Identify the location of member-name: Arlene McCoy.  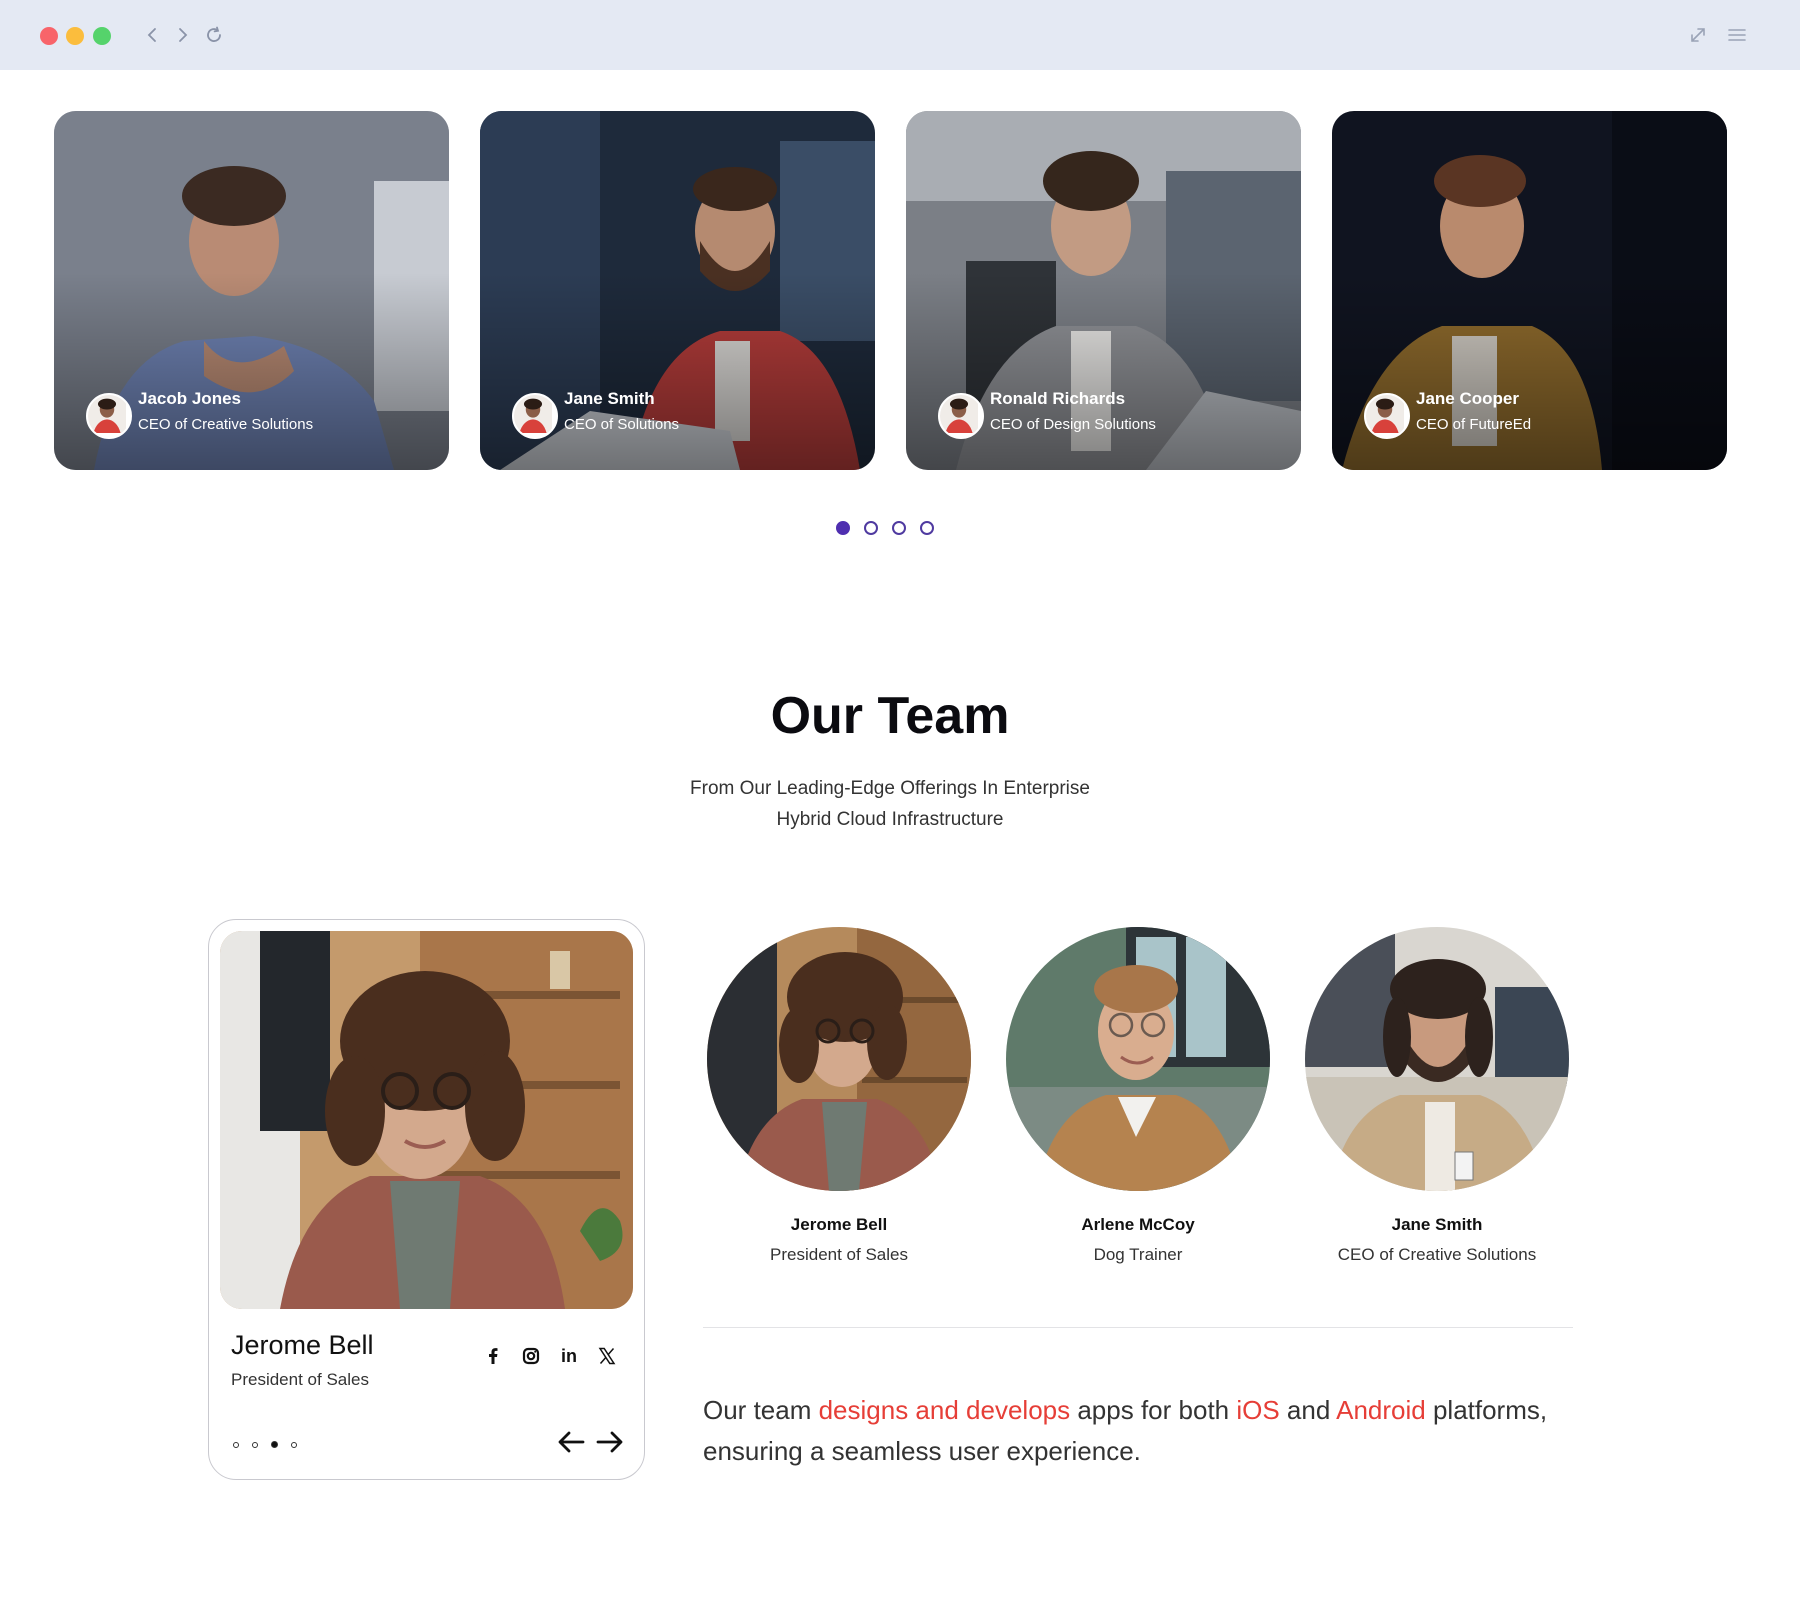
(1138, 1224).